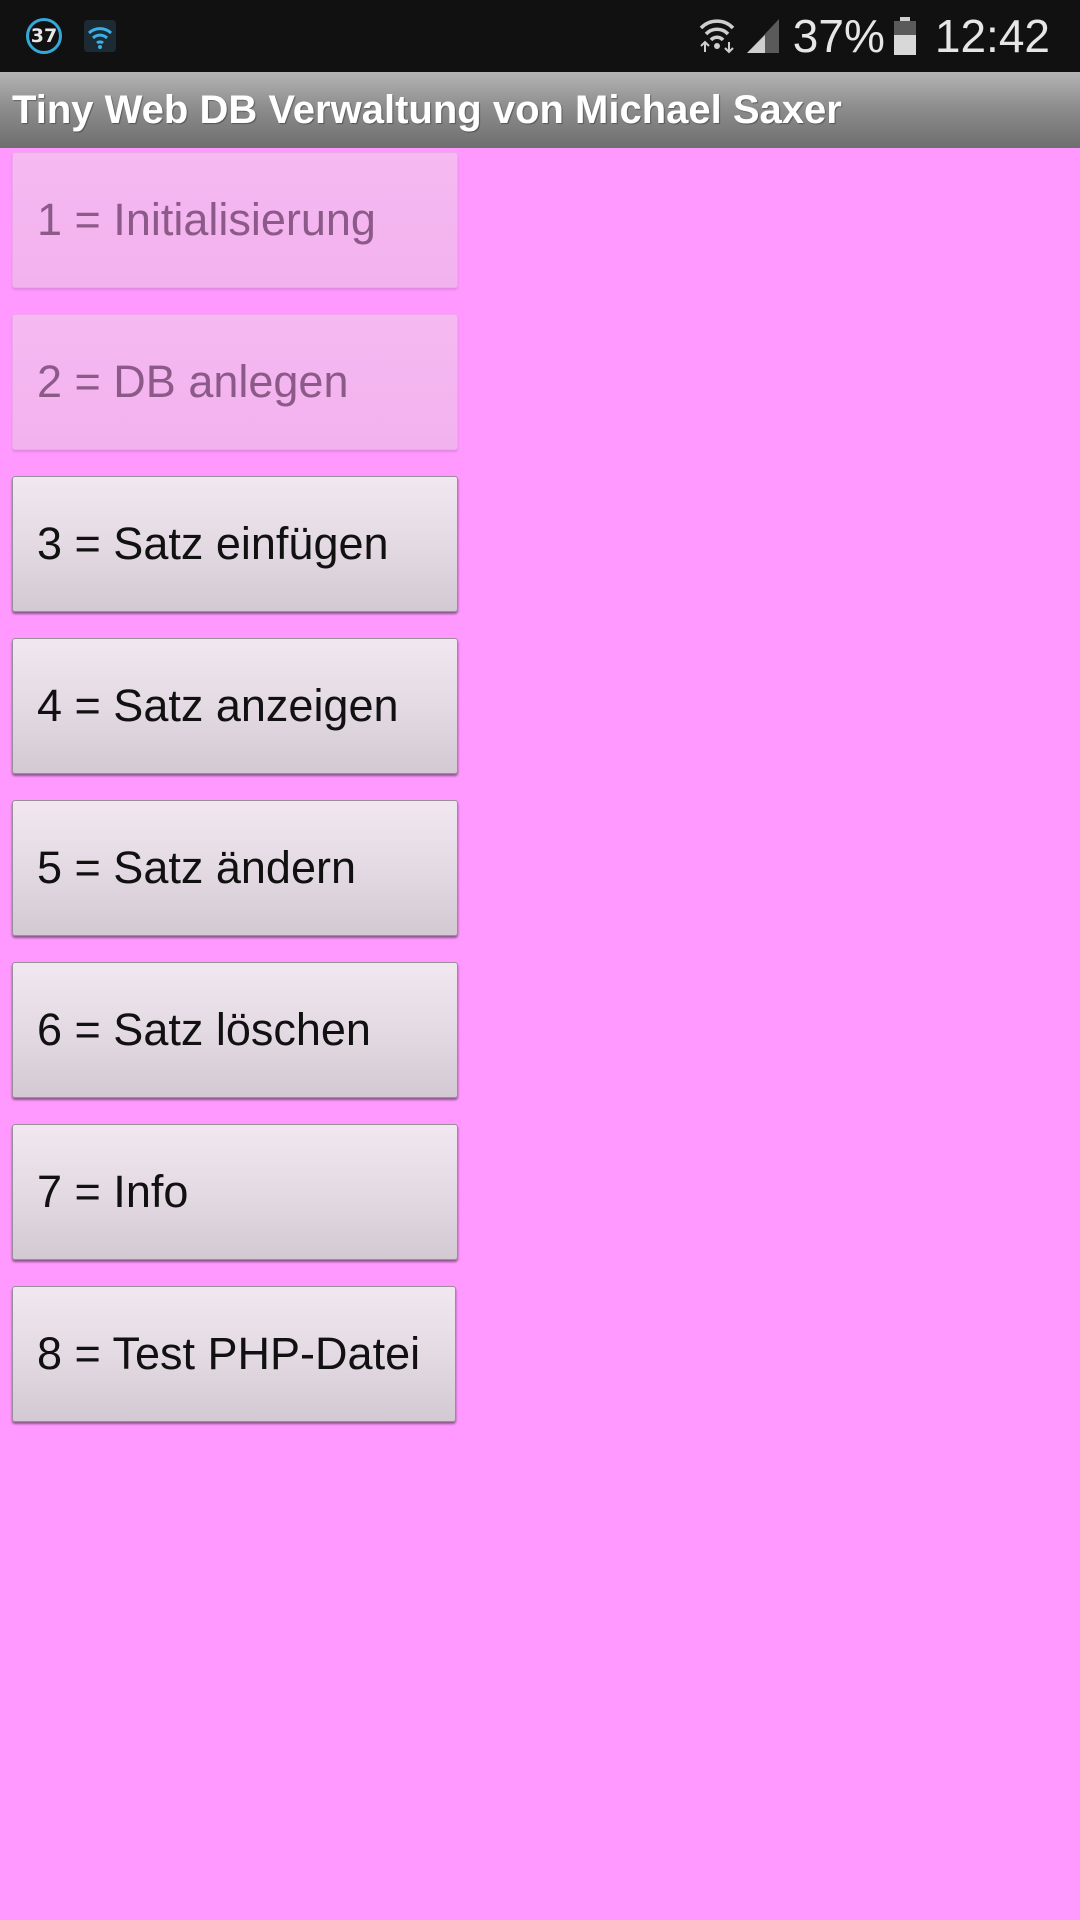 The image size is (1080, 1920). I want to click on satz-einfuegen-button: 3 = Satz einfügen, so click(235, 544).